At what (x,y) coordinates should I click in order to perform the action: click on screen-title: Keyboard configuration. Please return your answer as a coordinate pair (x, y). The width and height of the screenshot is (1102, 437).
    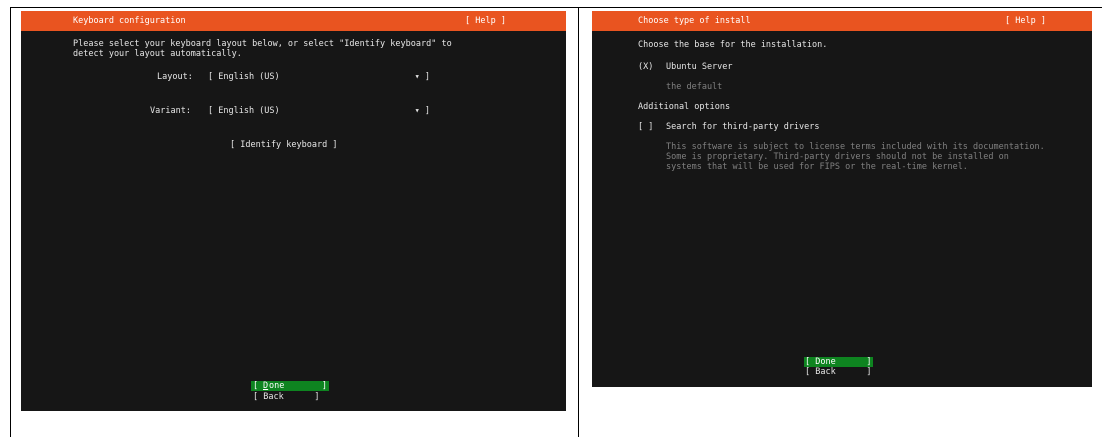
    Looking at the image, I should click on (129, 21).